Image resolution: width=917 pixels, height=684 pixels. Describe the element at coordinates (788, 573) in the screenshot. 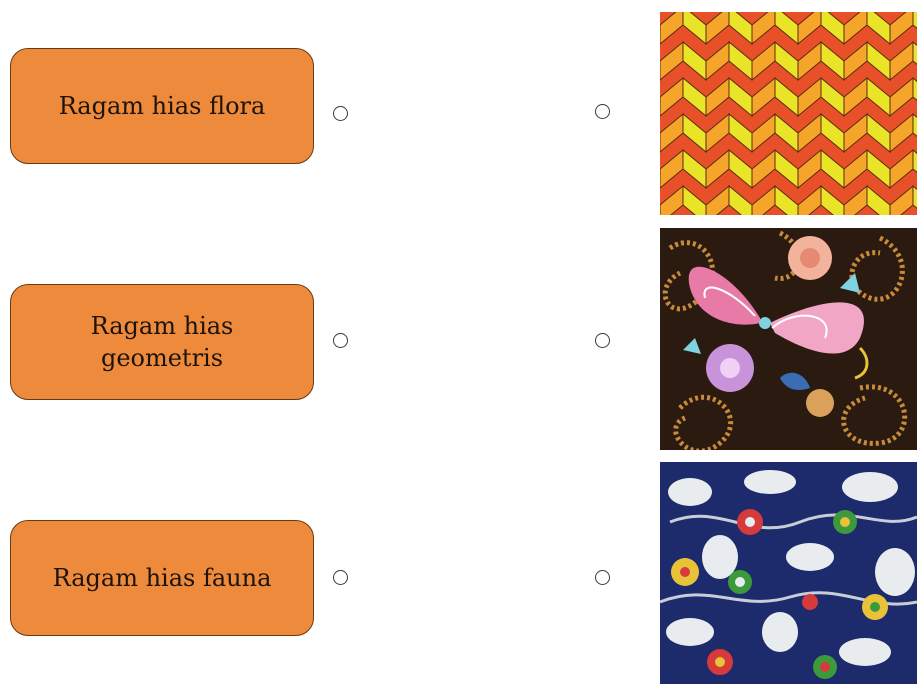

I see `floral-batik-pattern-image` at that location.